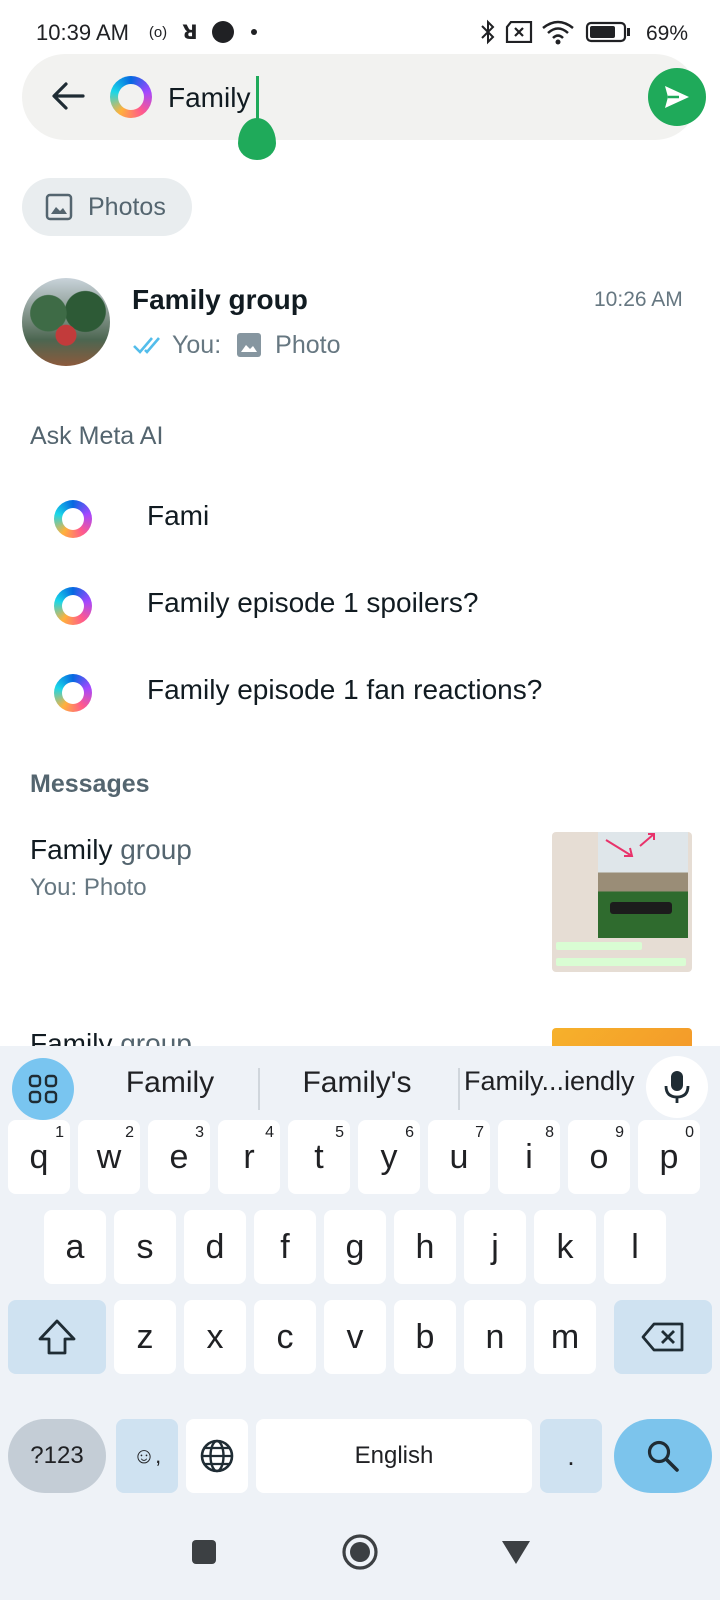  Describe the element at coordinates (71, 849) in the screenshot. I see `title-match: Family` at that location.